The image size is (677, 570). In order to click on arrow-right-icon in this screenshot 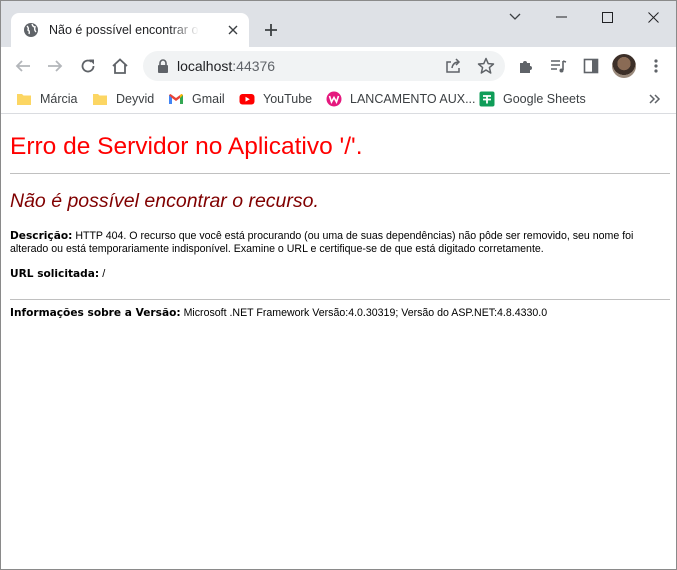, I will do `click(55, 66)`.